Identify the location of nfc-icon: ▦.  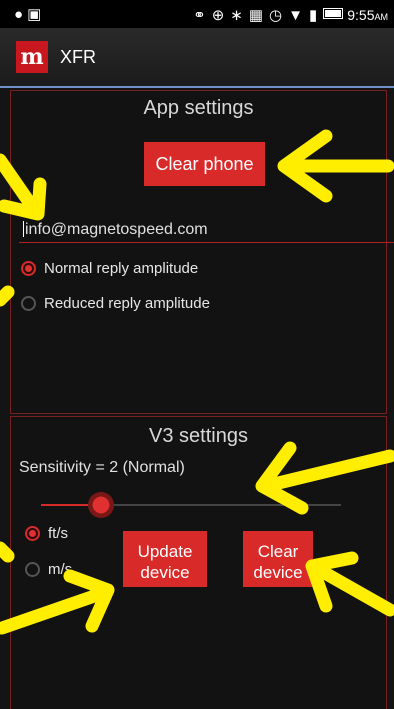
(256, 15).